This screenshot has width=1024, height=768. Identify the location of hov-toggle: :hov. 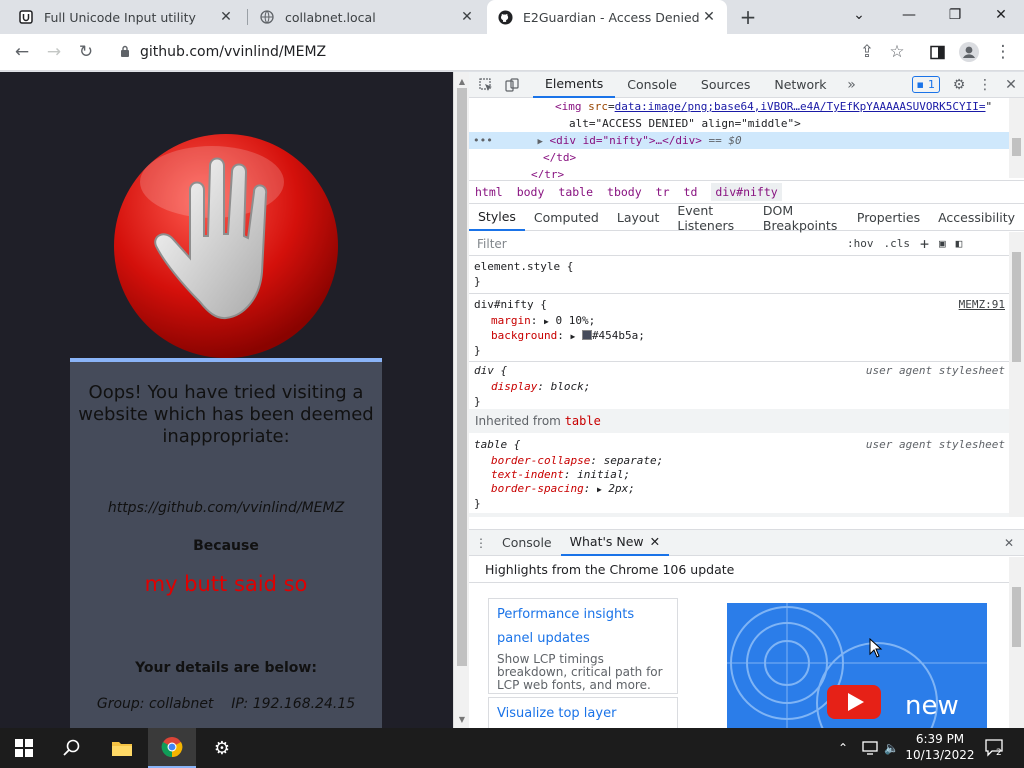
(860, 243).